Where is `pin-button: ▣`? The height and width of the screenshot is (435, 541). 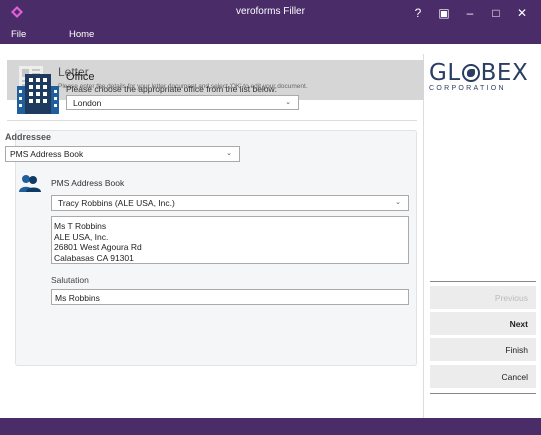 pin-button: ▣ is located at coordinates (444, 13).